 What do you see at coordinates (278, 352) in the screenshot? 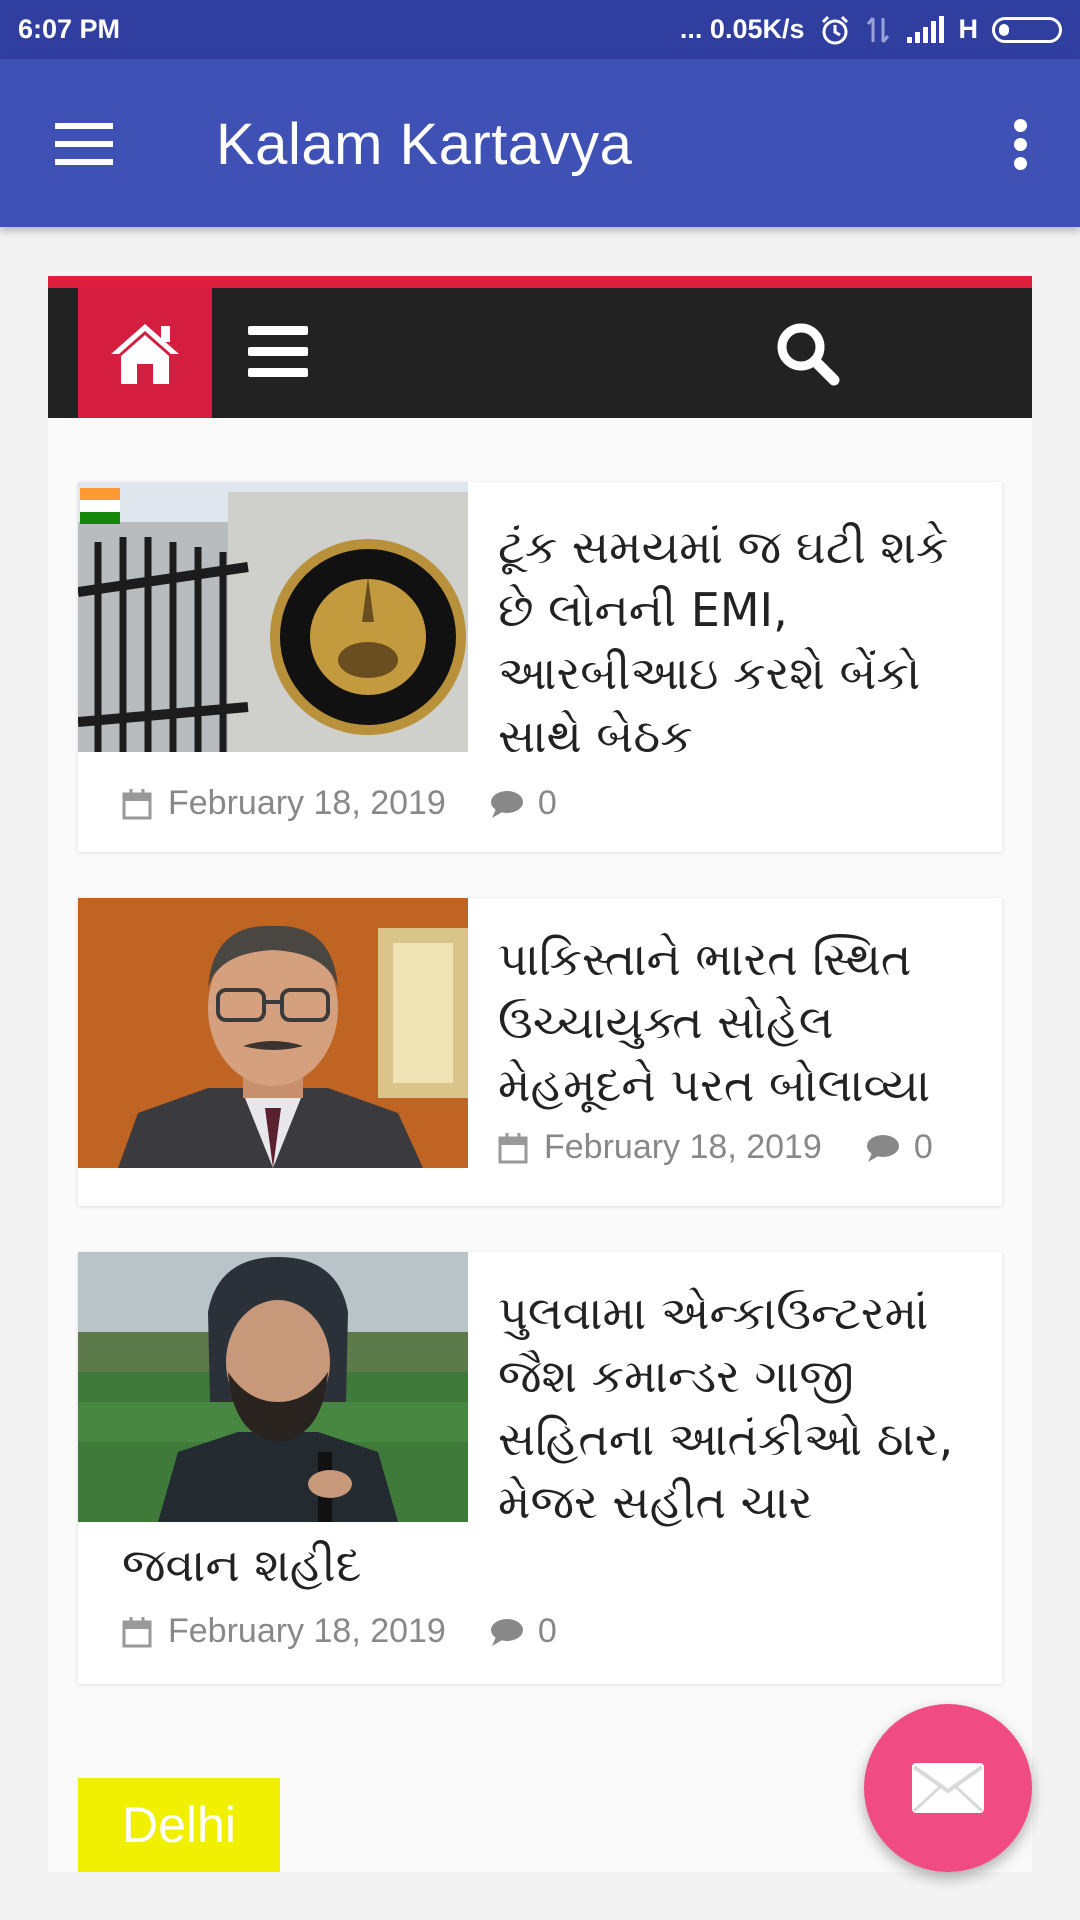
I see `site-menu-button` at bounding box center [278, 352].